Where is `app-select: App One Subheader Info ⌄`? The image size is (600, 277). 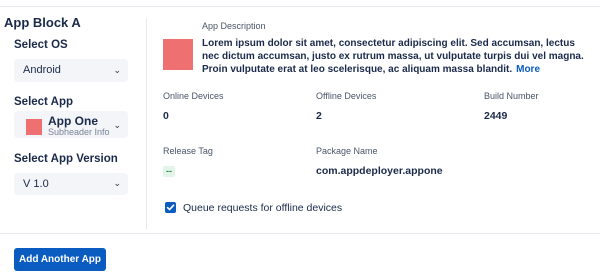 app-select: App One Subheader Info ⌄ is located at coordinates (71, 124).